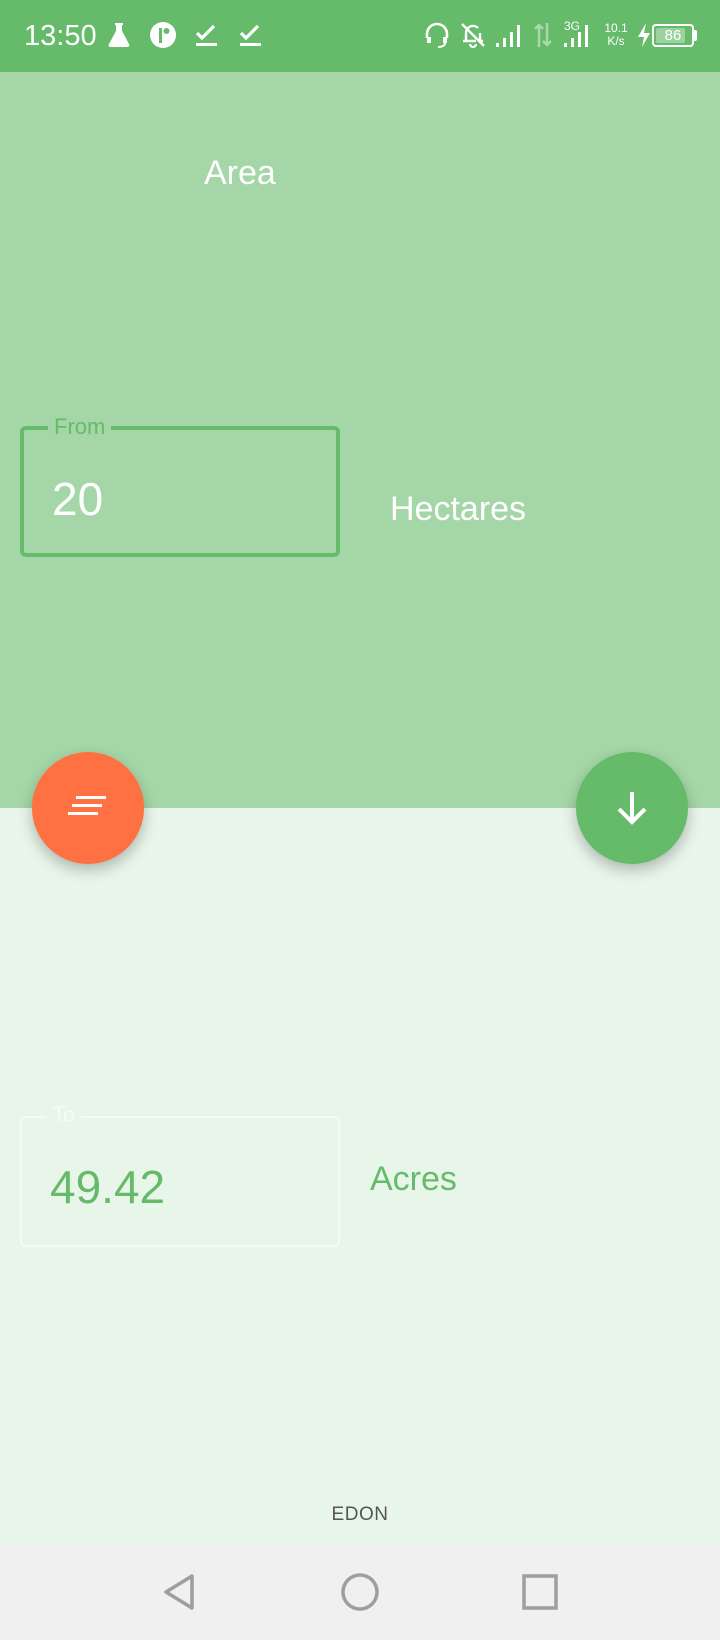 This screenshot has width=720, height=1640. I want to click on signal-icon, so click(508, 36).